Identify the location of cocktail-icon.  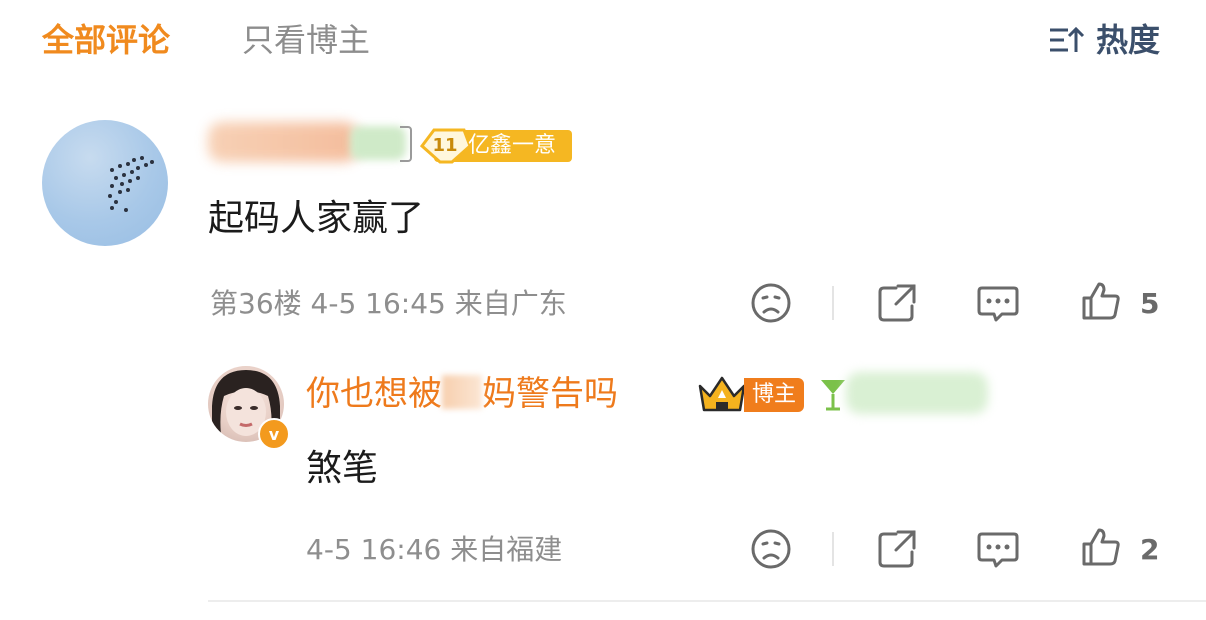
(833, 395).